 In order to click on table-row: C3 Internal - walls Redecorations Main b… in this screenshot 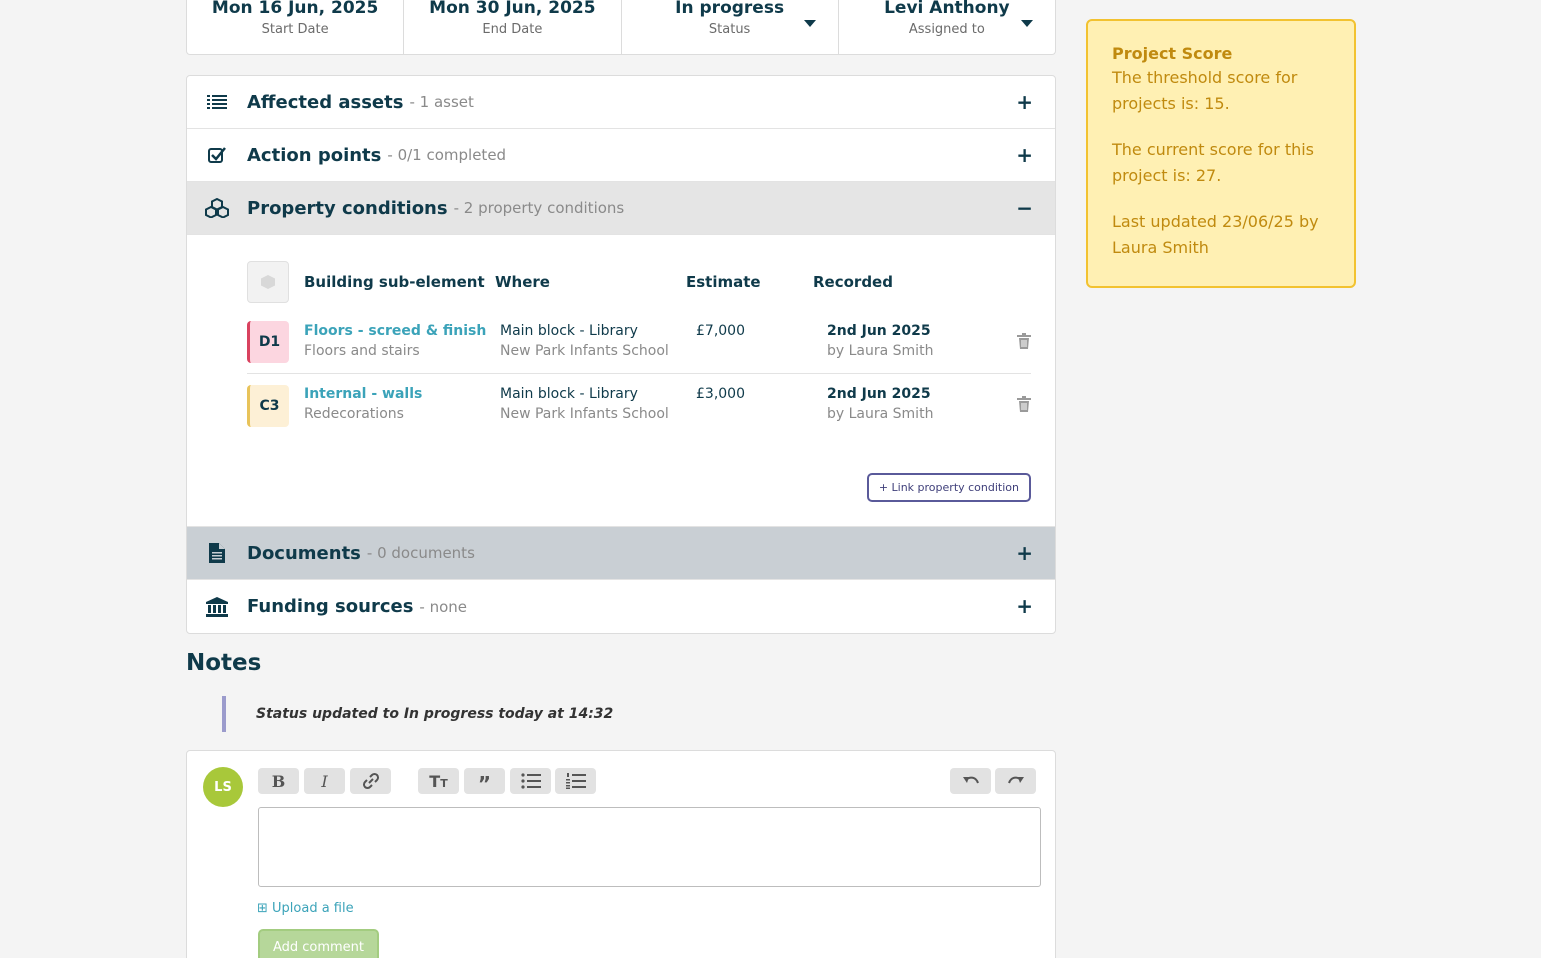, I will do `click(639, 405)`.